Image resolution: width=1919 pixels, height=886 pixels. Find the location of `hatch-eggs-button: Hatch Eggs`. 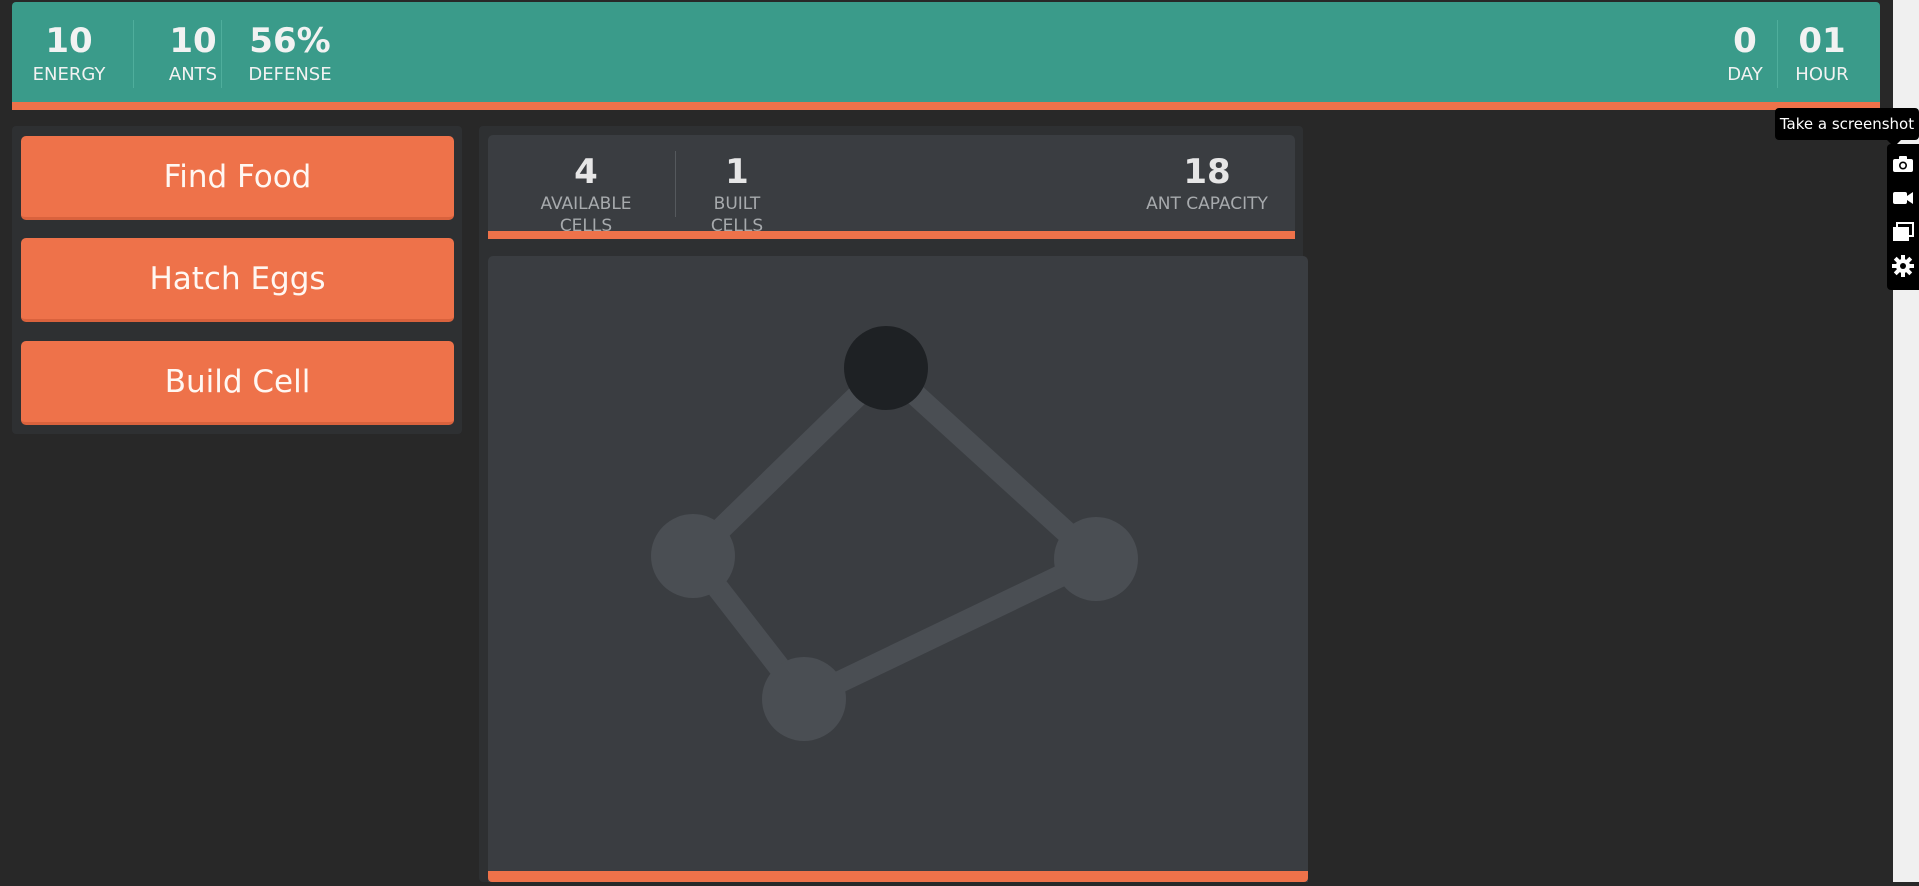

hatch-eggs-button: Hatch Eggs is located at coordinates (237, 280).